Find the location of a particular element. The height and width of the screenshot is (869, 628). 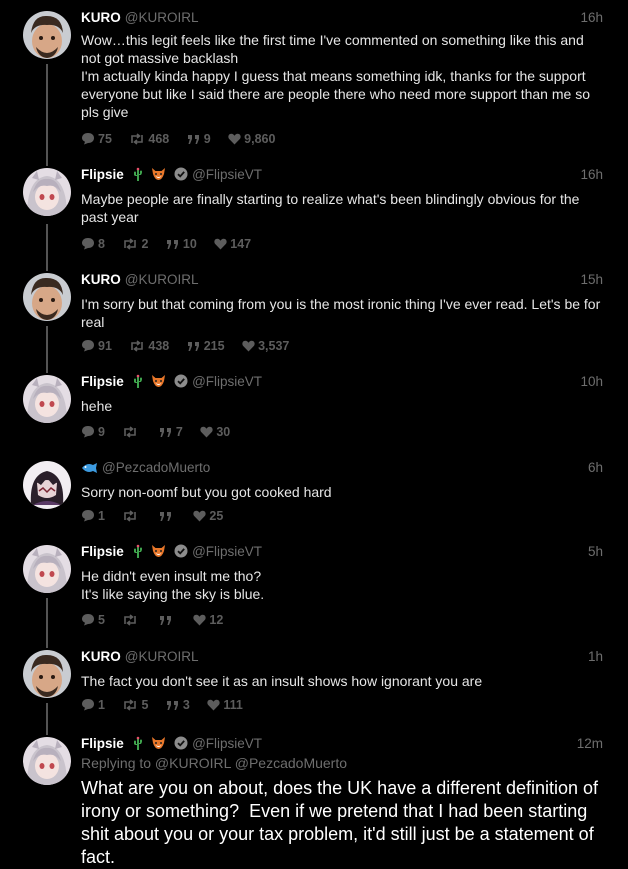

reply-count: 75 is located at coordinates (105, 138).